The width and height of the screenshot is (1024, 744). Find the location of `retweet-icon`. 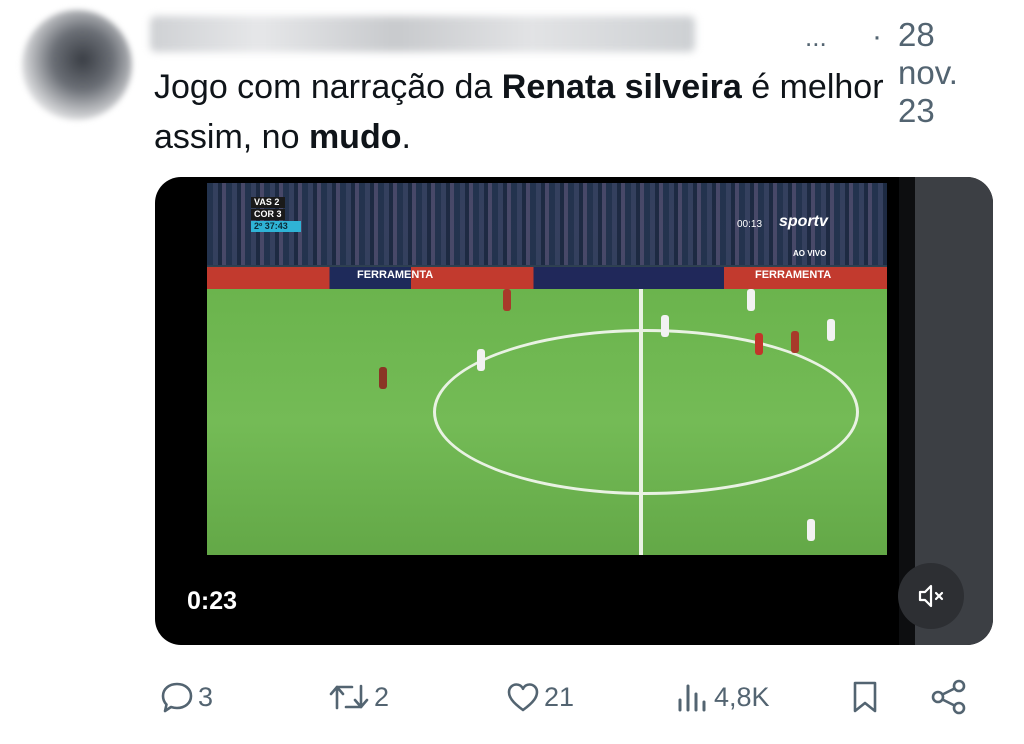

retweet-icon is located at coordinates (349, 697).